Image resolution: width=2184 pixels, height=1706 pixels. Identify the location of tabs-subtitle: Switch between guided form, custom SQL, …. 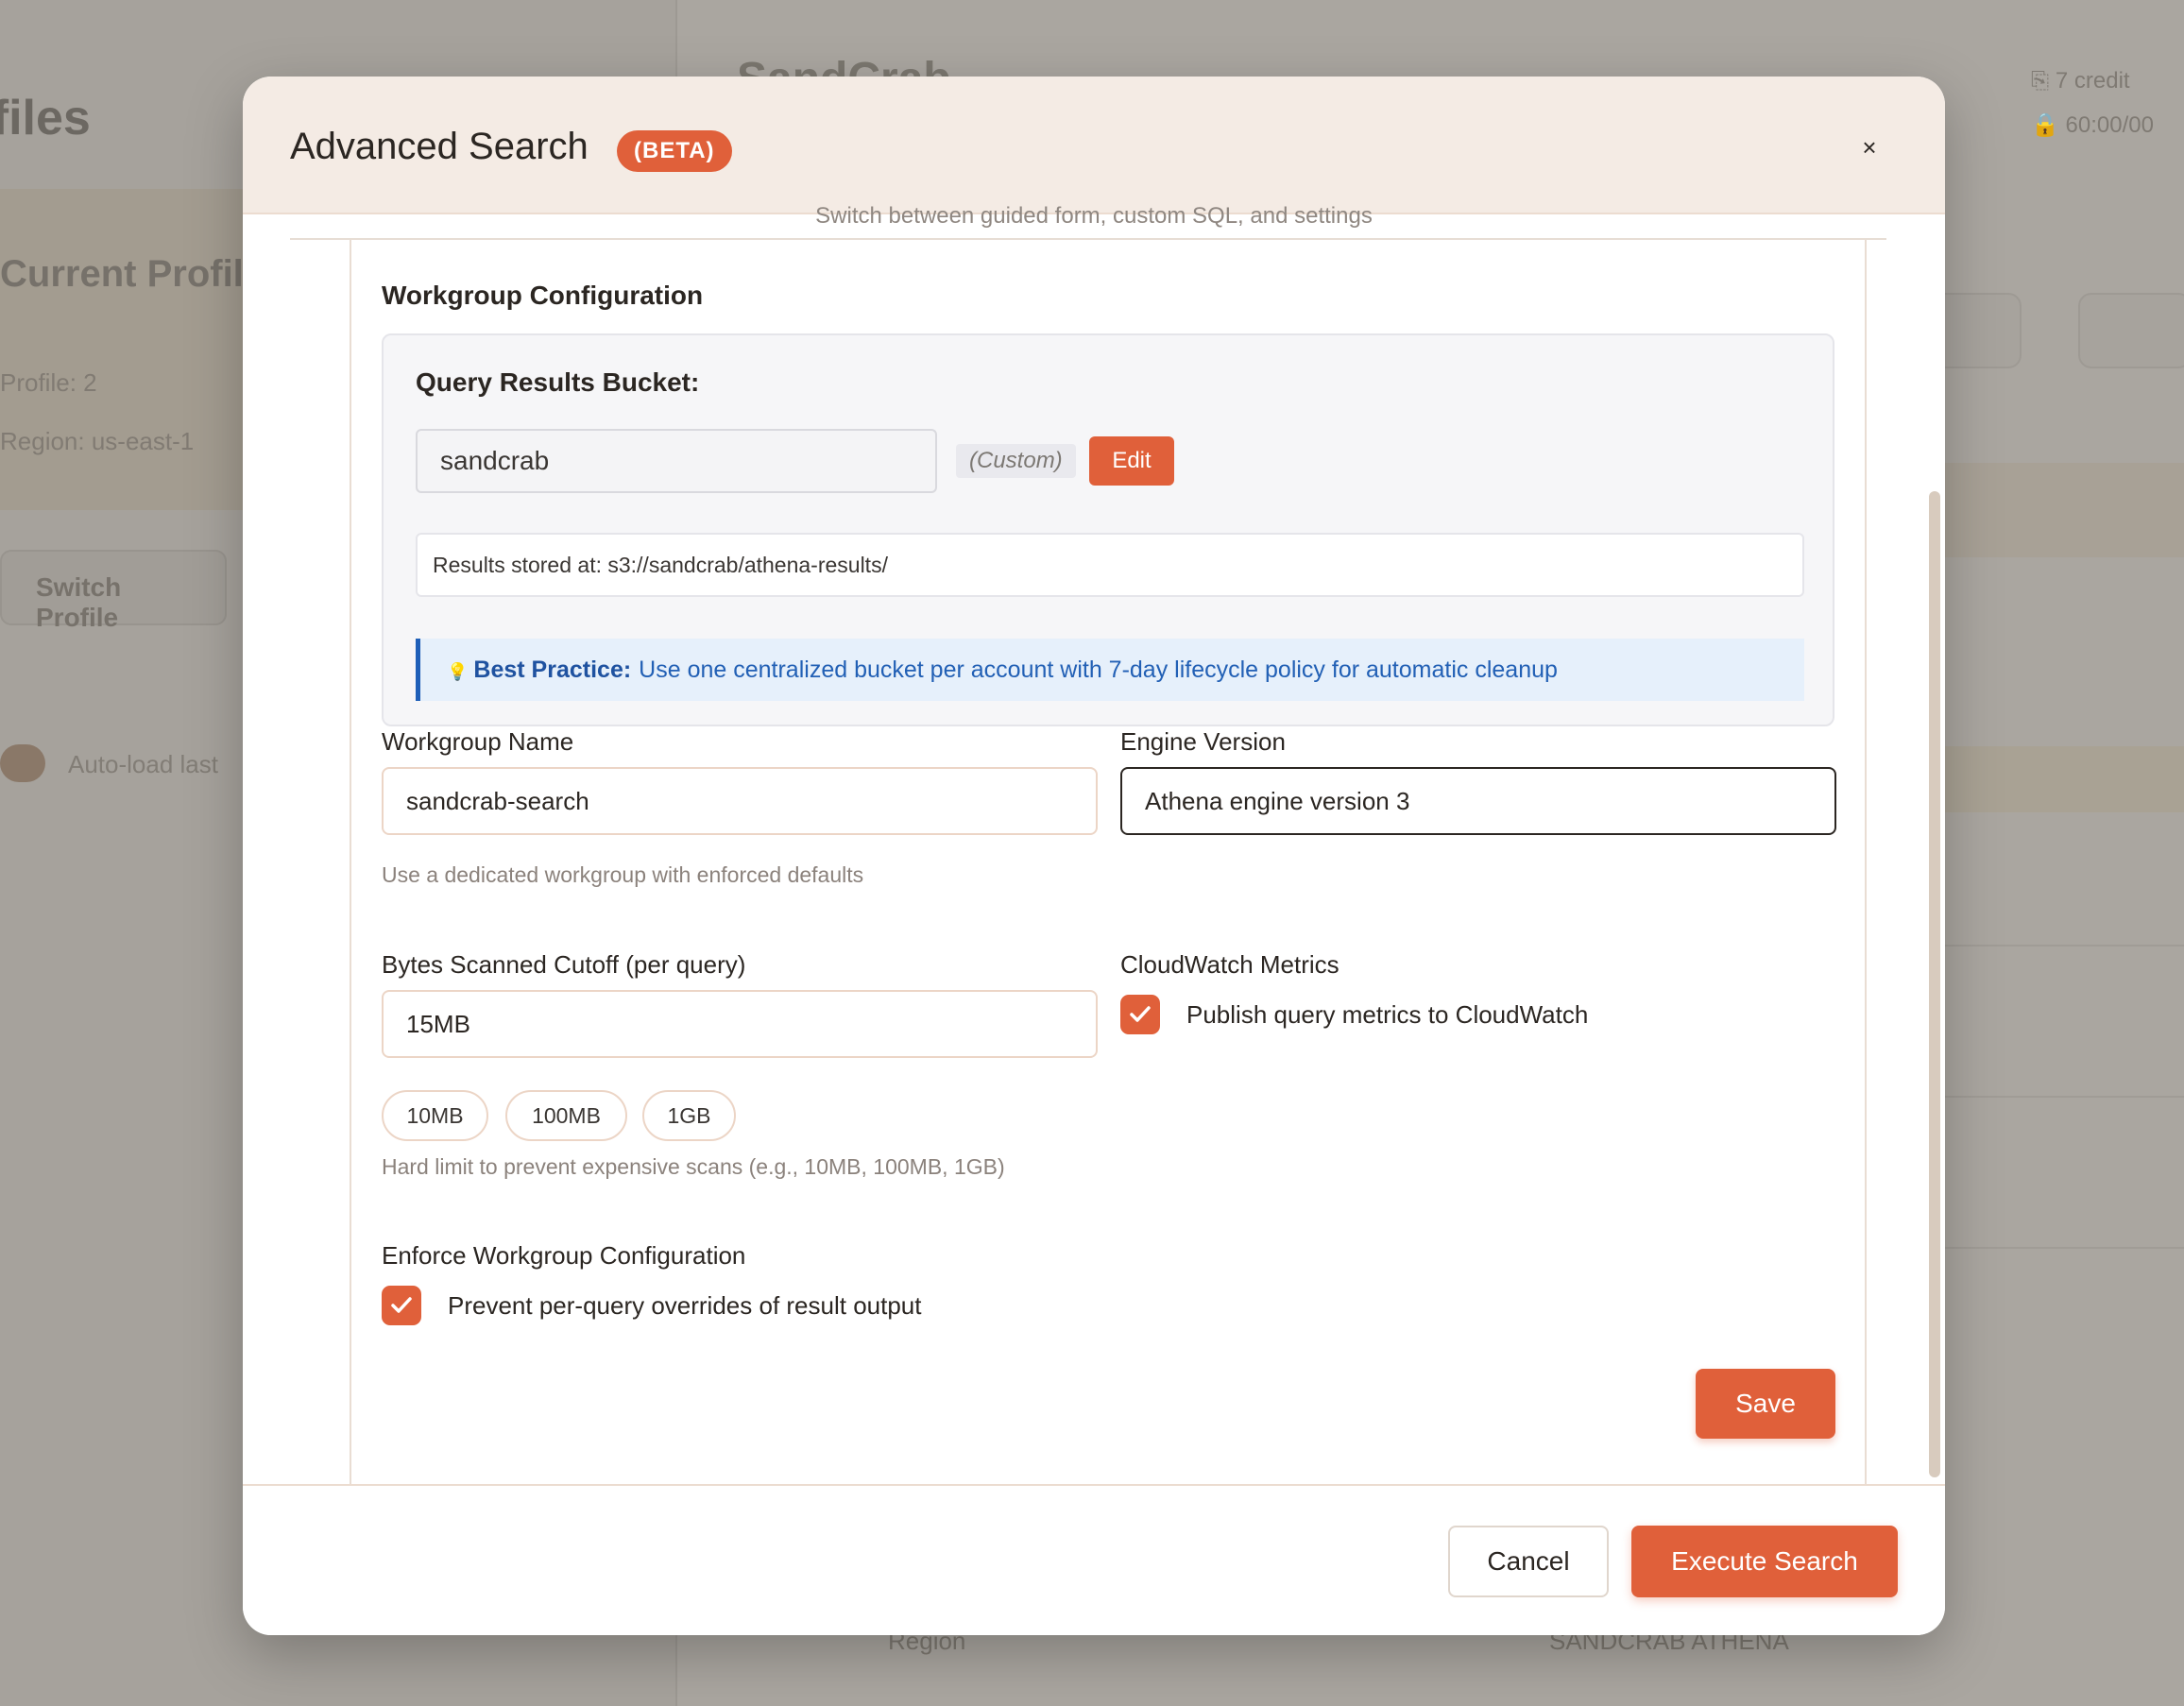
(1094, 216).